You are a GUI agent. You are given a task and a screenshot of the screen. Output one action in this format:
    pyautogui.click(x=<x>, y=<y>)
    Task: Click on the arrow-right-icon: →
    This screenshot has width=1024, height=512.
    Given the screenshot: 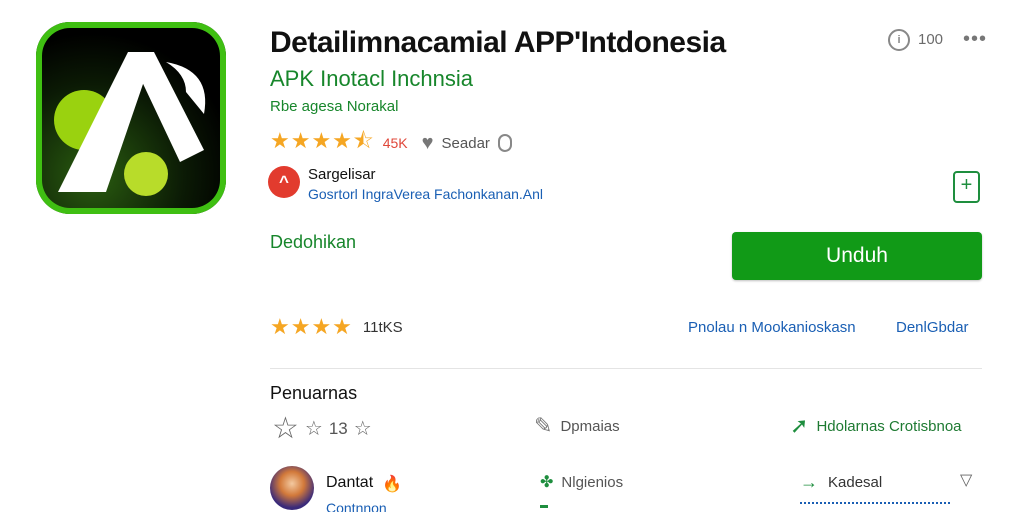 What is the action you would take?
    pyautogui.click(x=809, y=482)
    